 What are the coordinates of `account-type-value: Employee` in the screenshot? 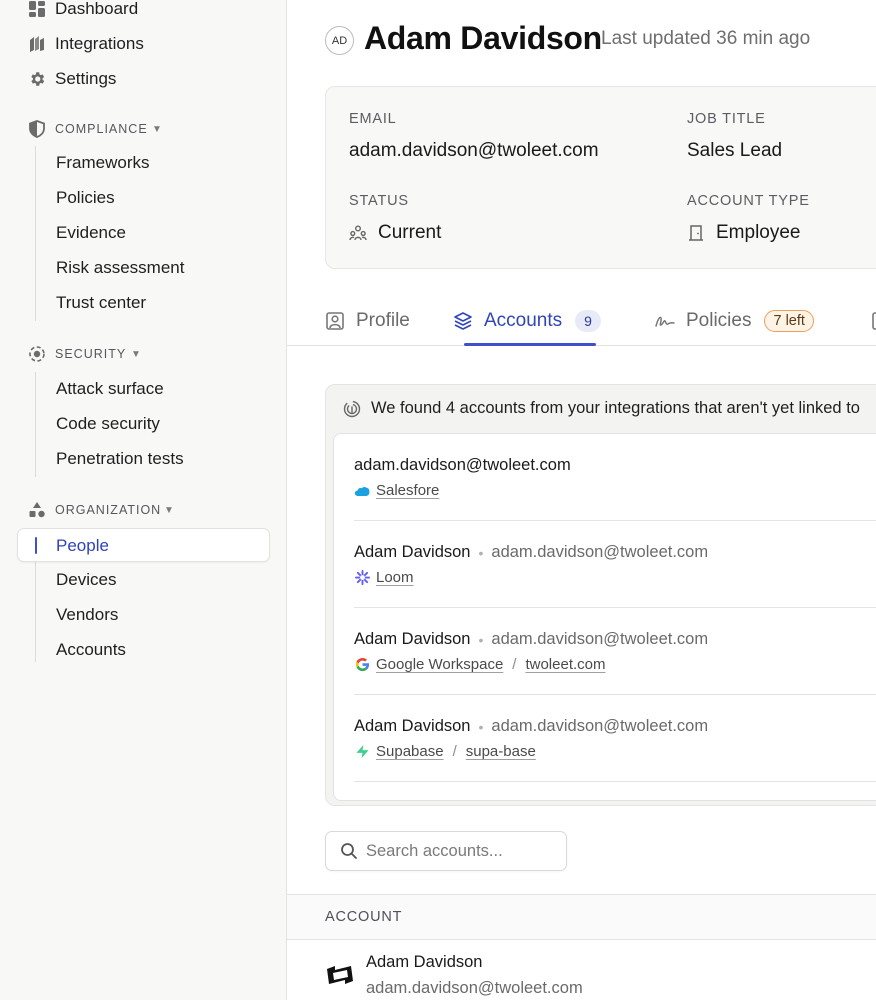 It's located at (758, 232).